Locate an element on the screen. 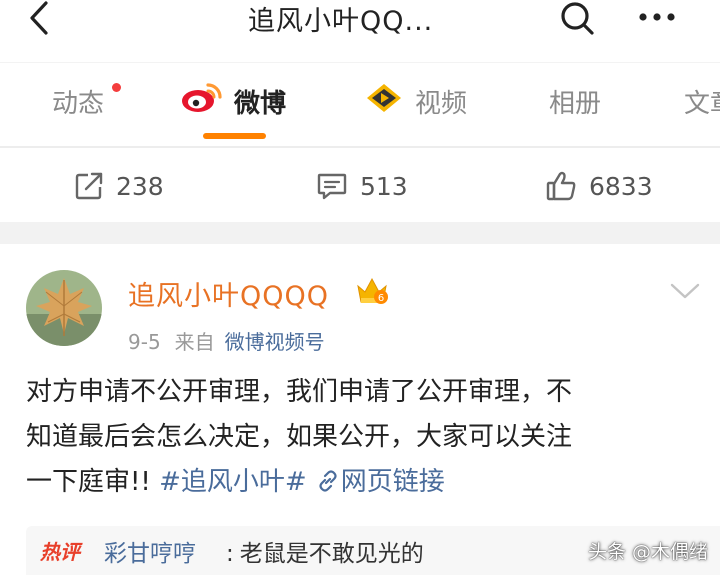 The image size is (720, 575). comment-button: 513 is located at coordinates (362, 186).